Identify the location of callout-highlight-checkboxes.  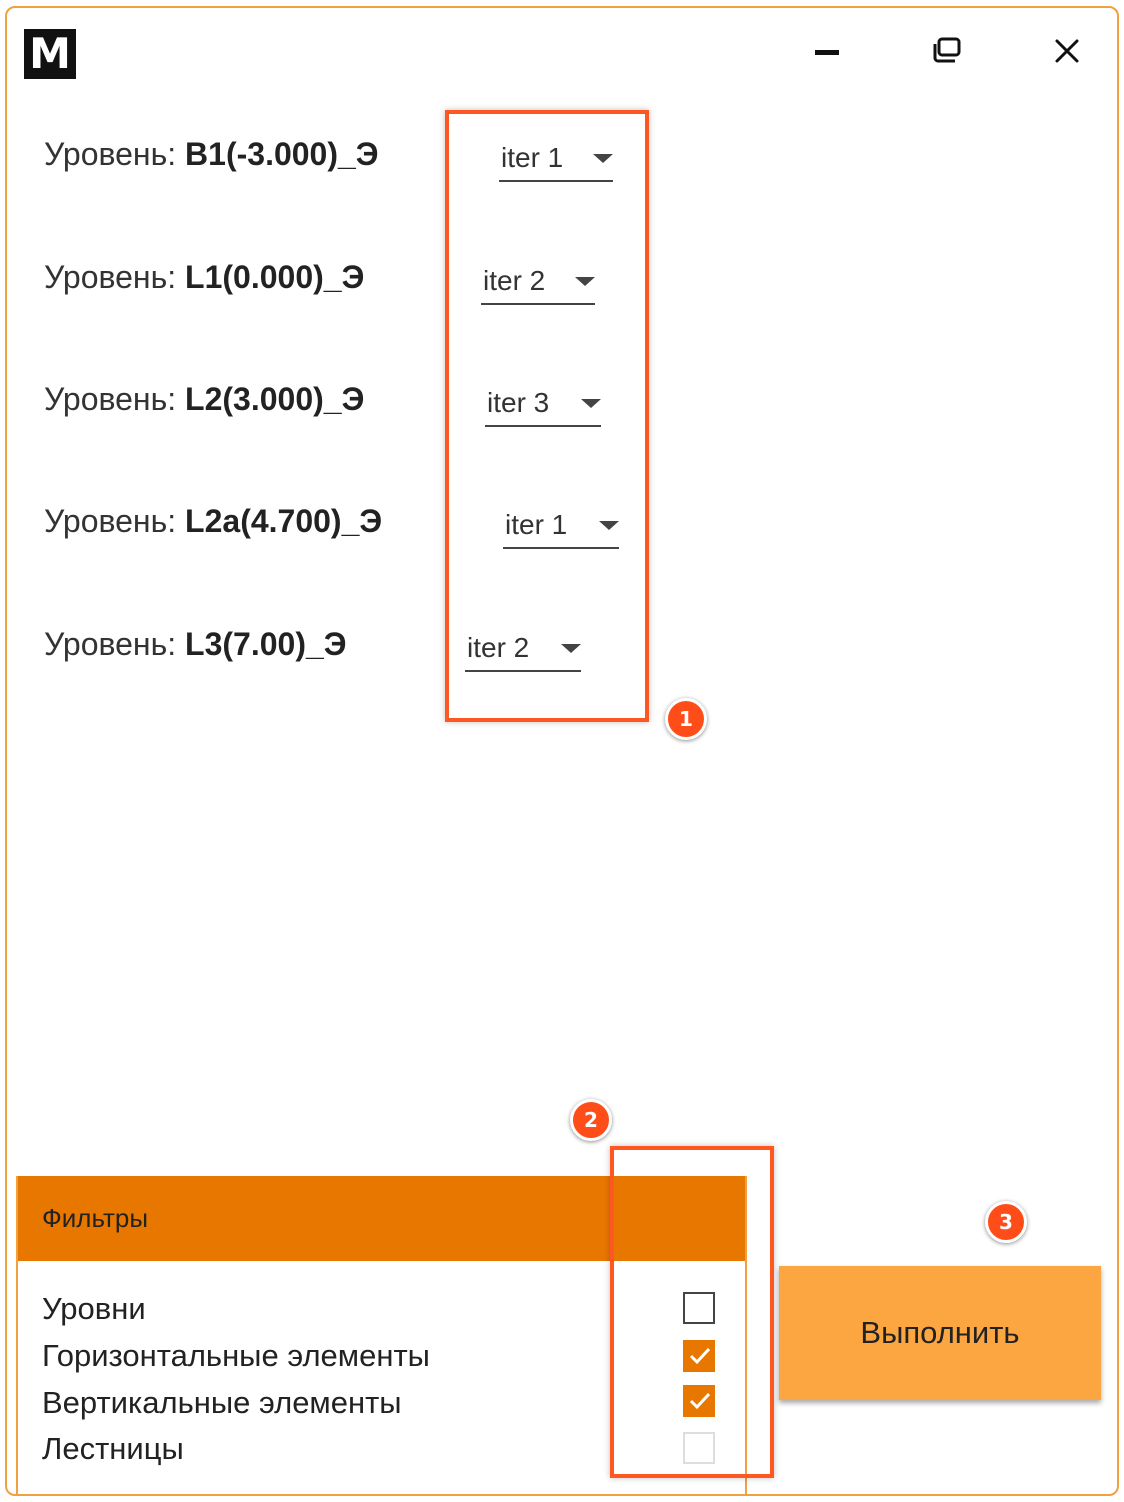
(692, 1312).